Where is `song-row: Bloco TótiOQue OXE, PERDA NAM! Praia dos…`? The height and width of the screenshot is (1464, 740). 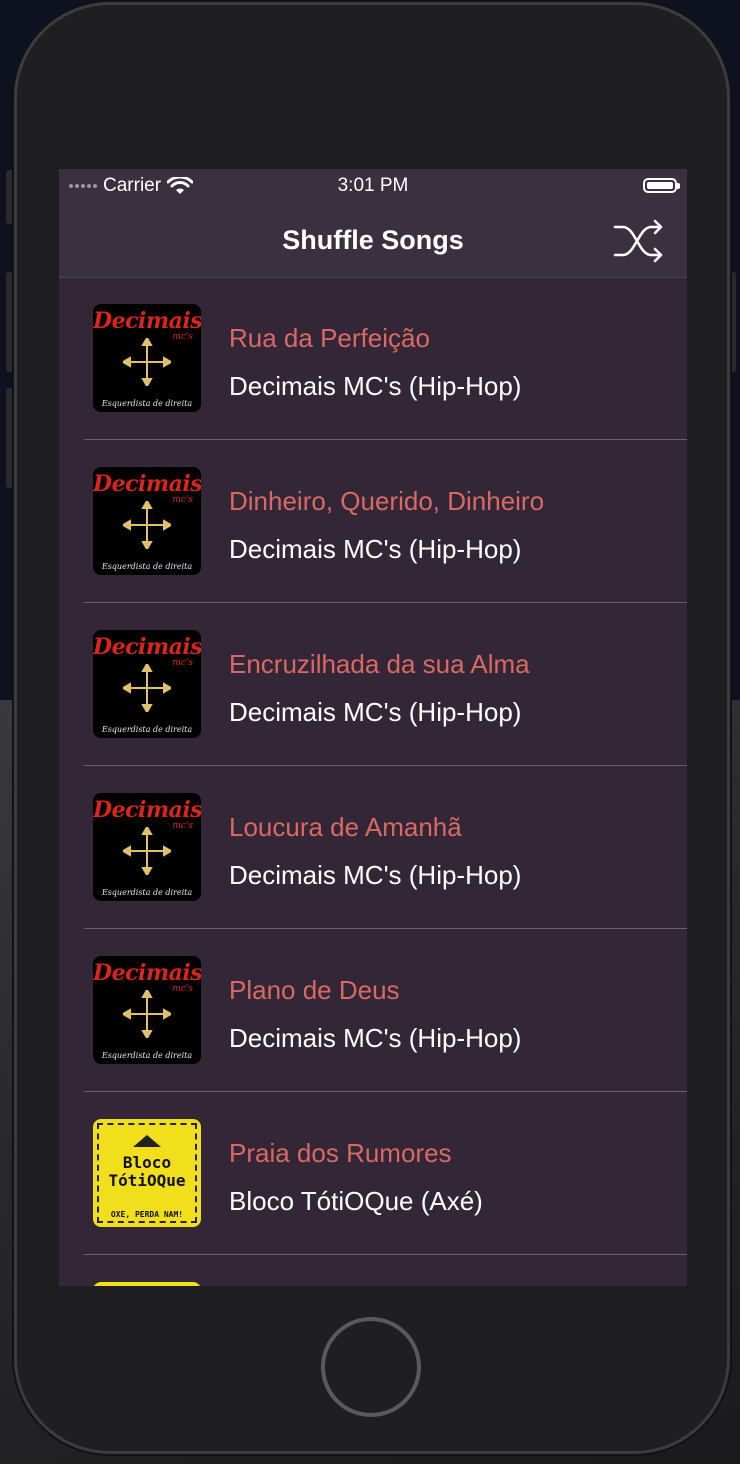 song-row: Bloco TótiOQue OXE, PERDA NAM! Praia dos… is located at coordinates (373, 1173).